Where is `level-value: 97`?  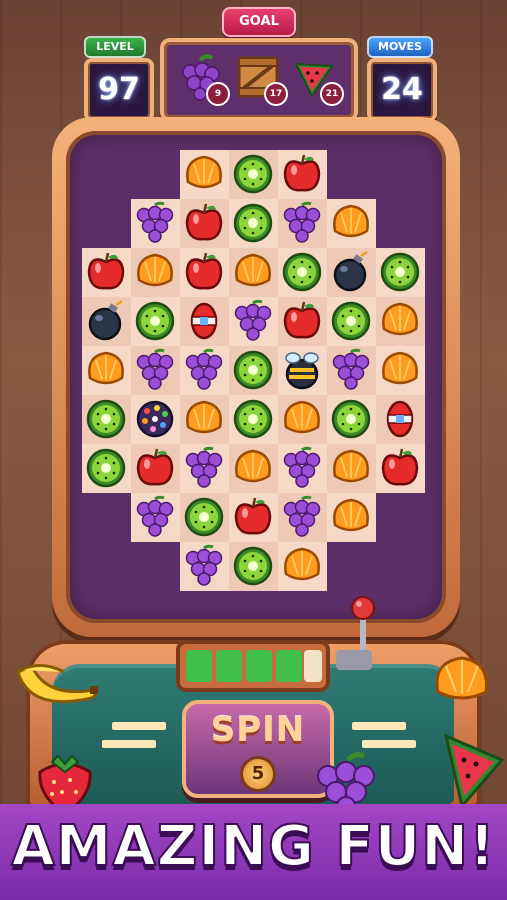 level-value: 97 is located at coordinates (119, 90).